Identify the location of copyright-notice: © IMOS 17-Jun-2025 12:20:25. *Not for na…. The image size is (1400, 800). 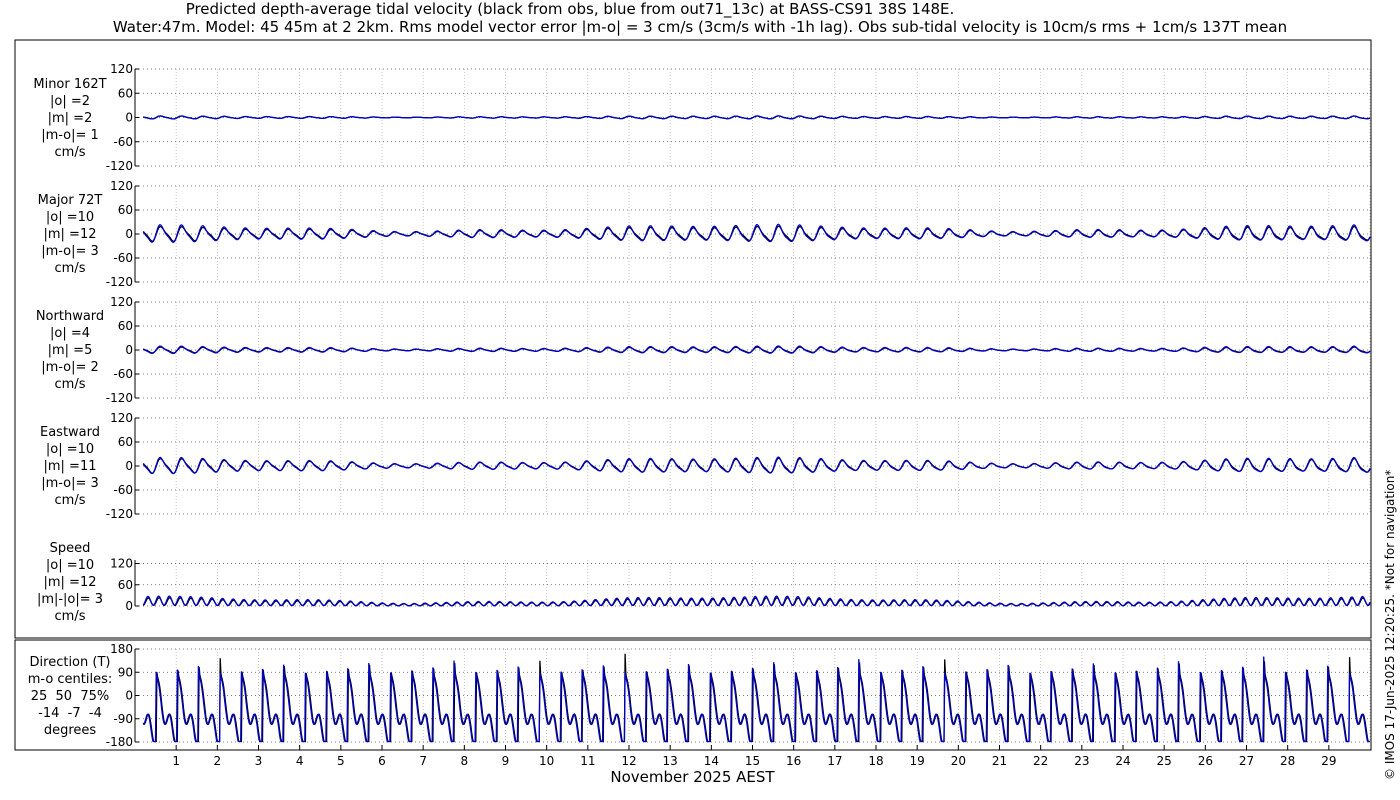
(1390, 624).